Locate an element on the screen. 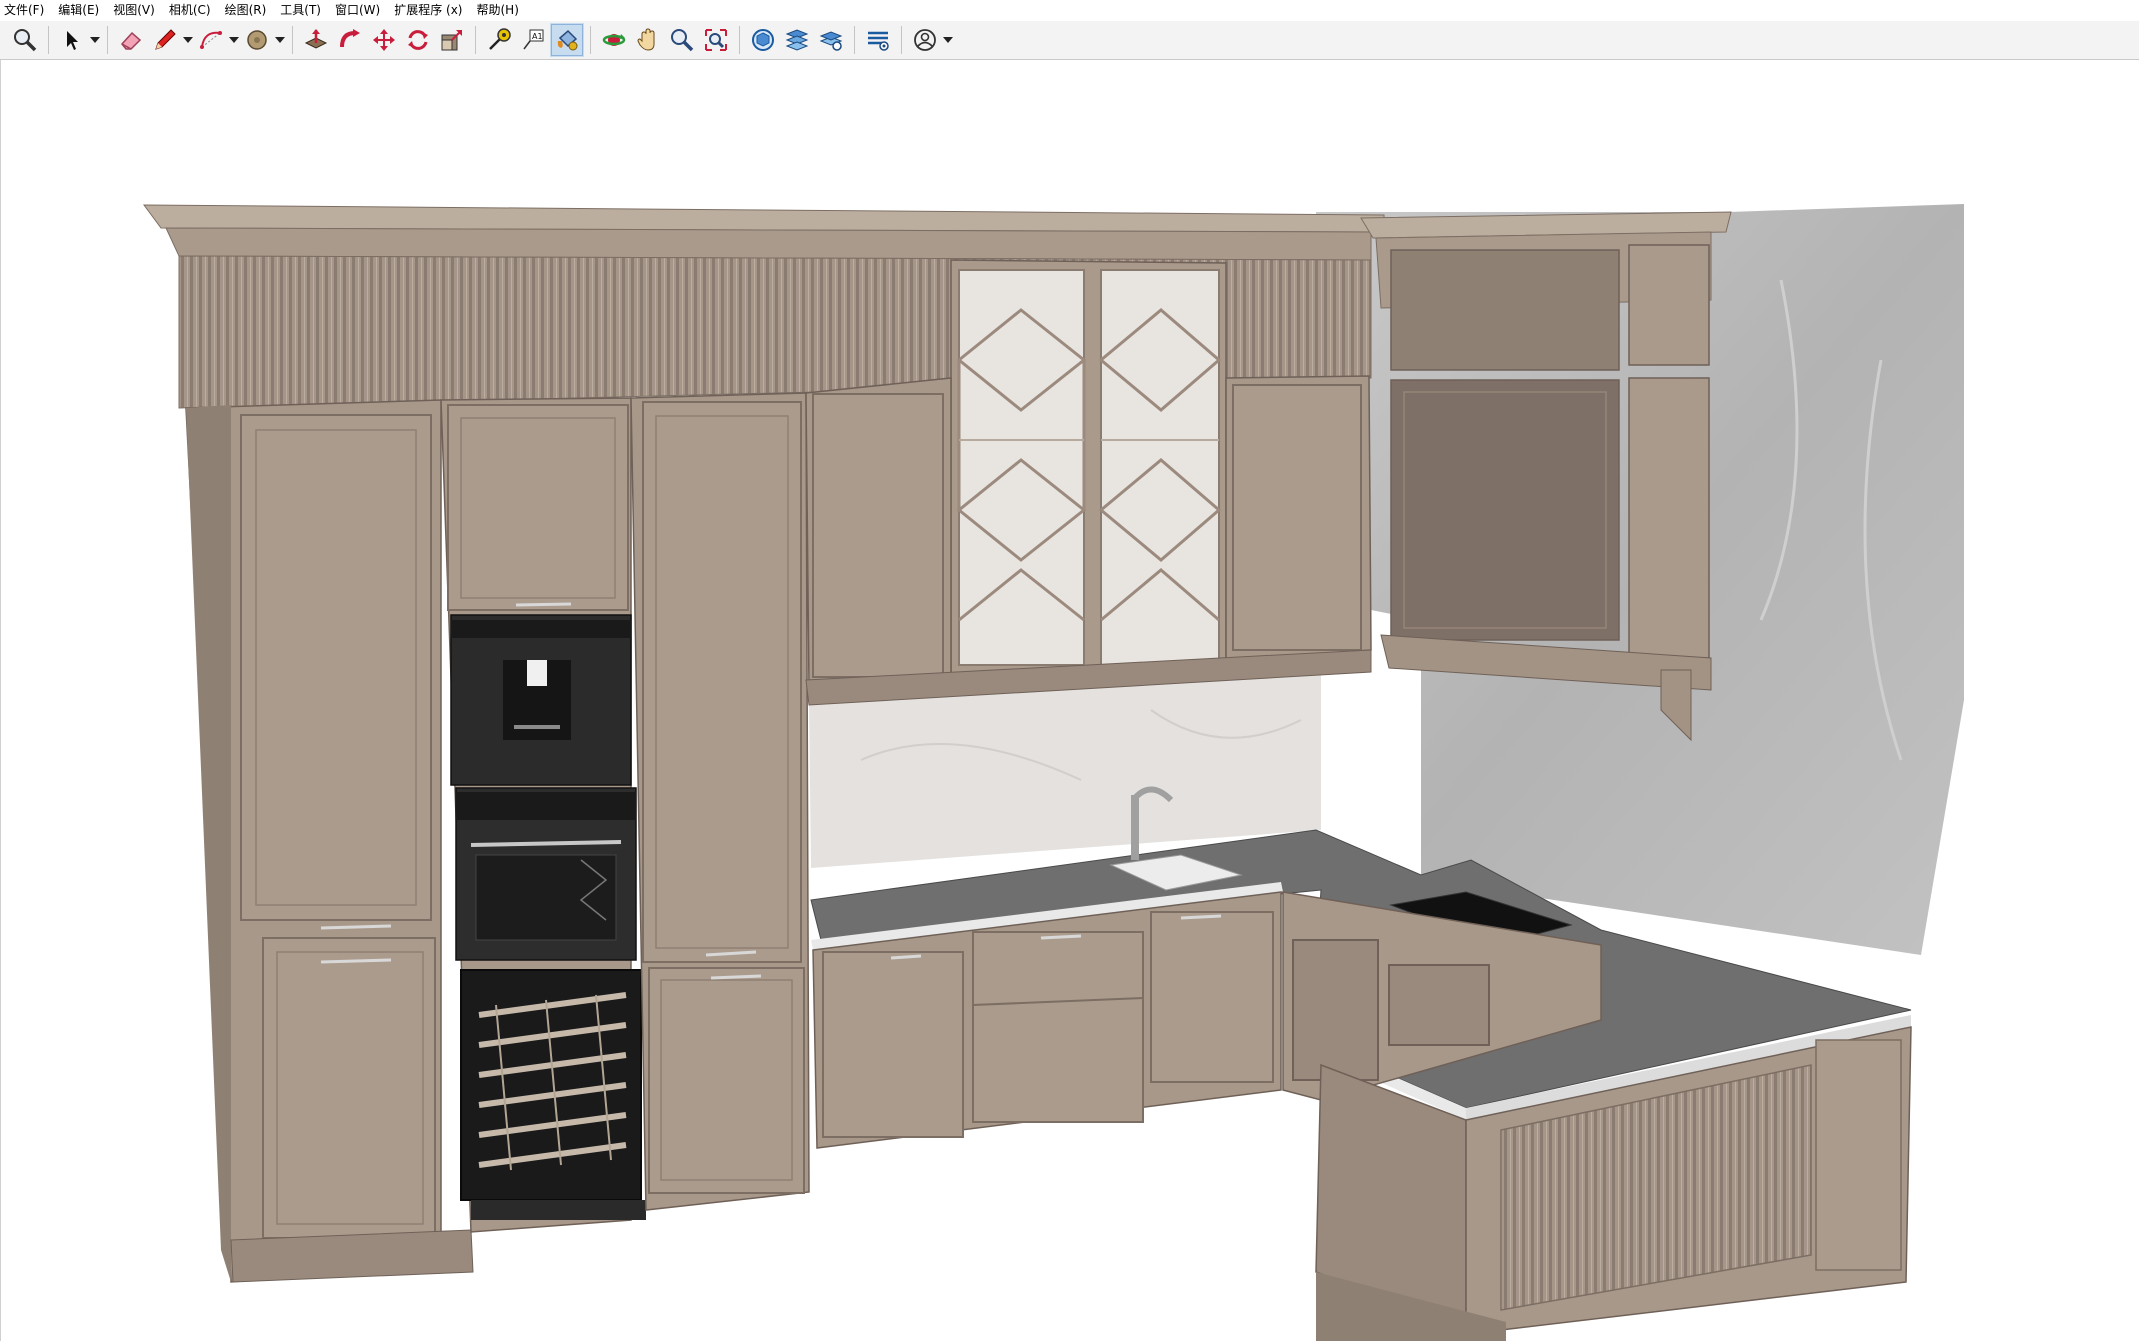 This screenshot has height=1341, width=2139. zoom-extents-icon is located at coordinates (716, 40).